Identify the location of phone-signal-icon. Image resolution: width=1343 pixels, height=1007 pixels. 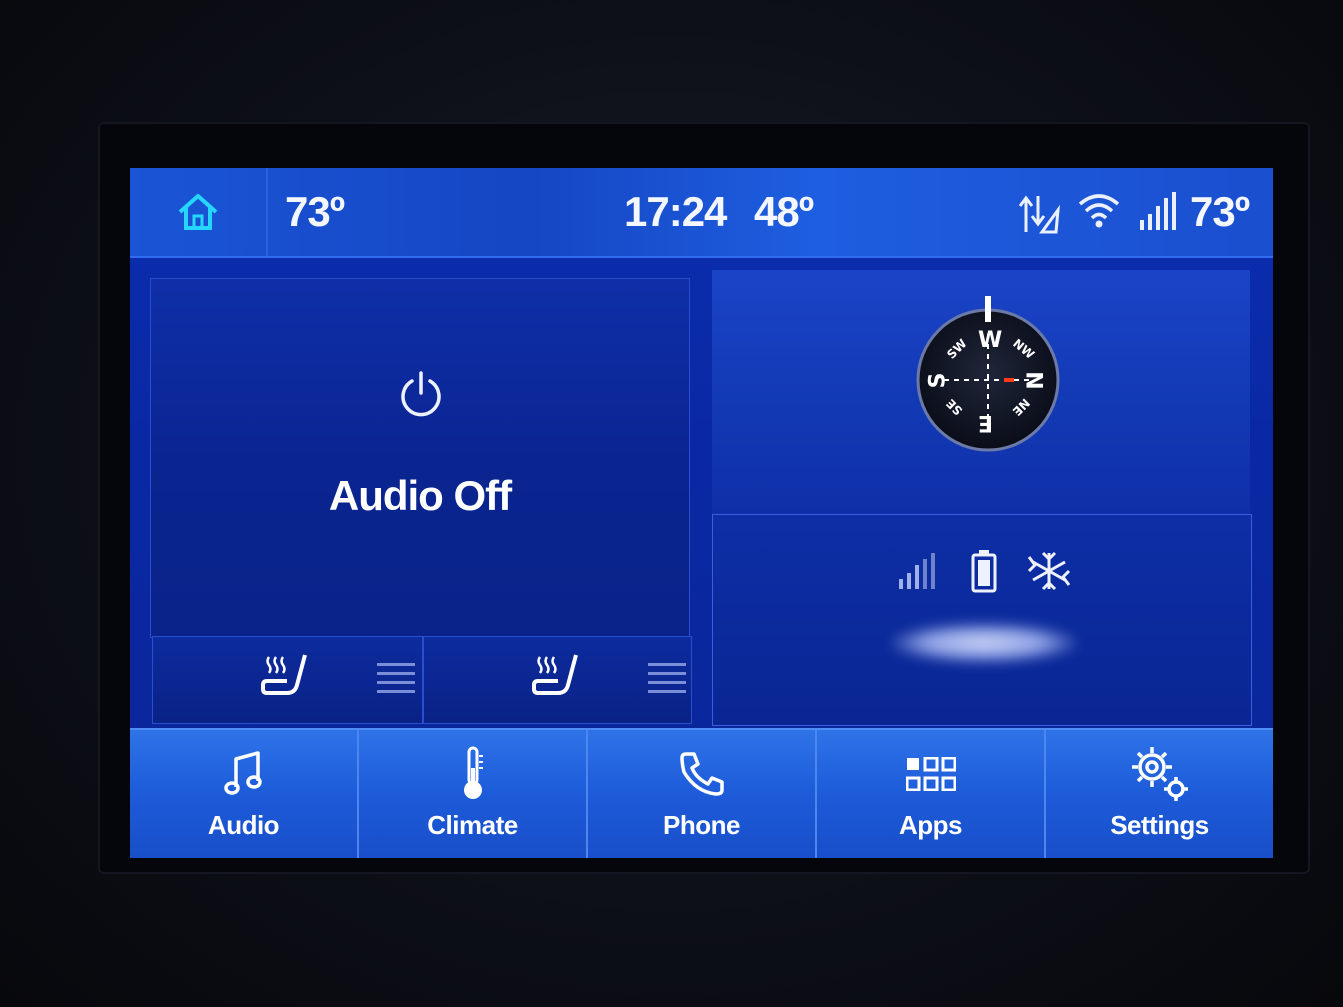
(917, 571).